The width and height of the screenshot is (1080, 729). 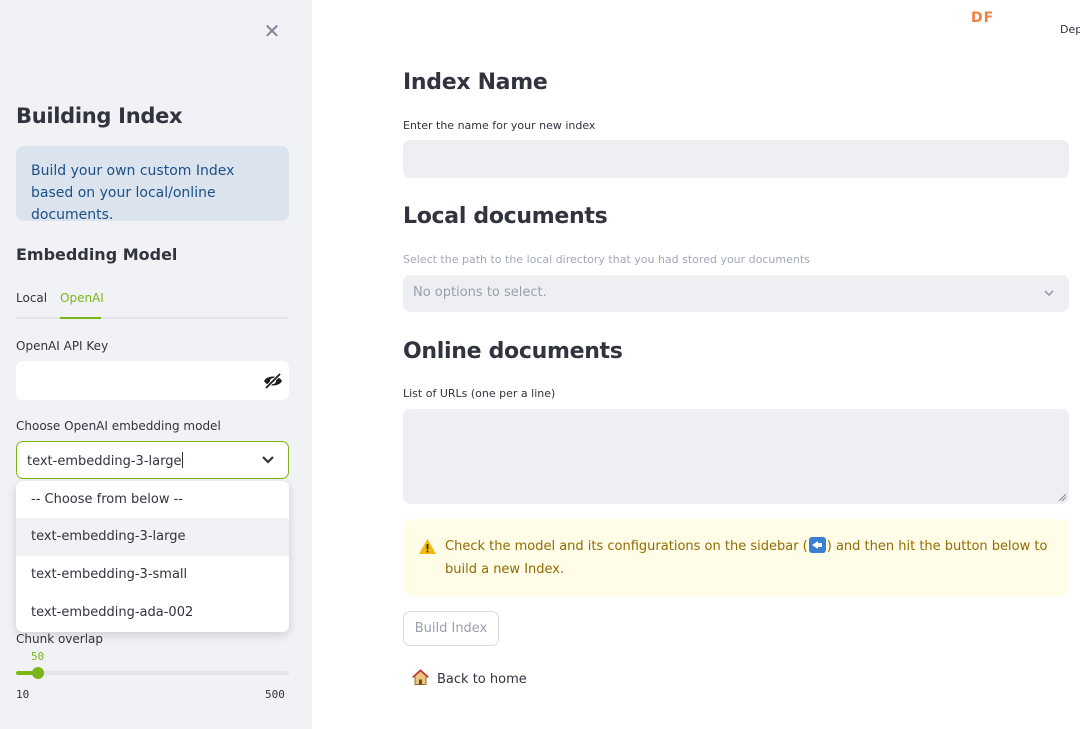 What do you see at coordinates (427, 546) in the screenshot?
I see `warning-icon` at bounding box center [427, 546].